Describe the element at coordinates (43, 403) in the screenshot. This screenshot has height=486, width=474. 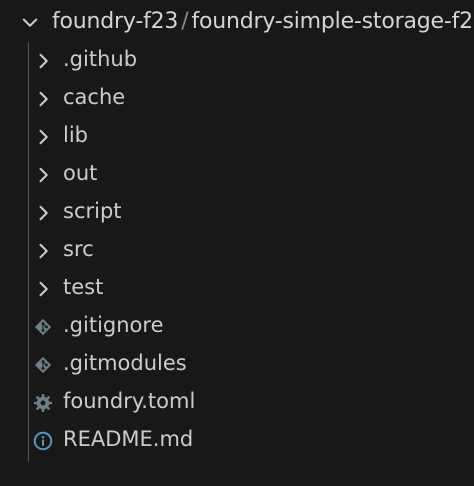
I see `gear-icon` at that location.